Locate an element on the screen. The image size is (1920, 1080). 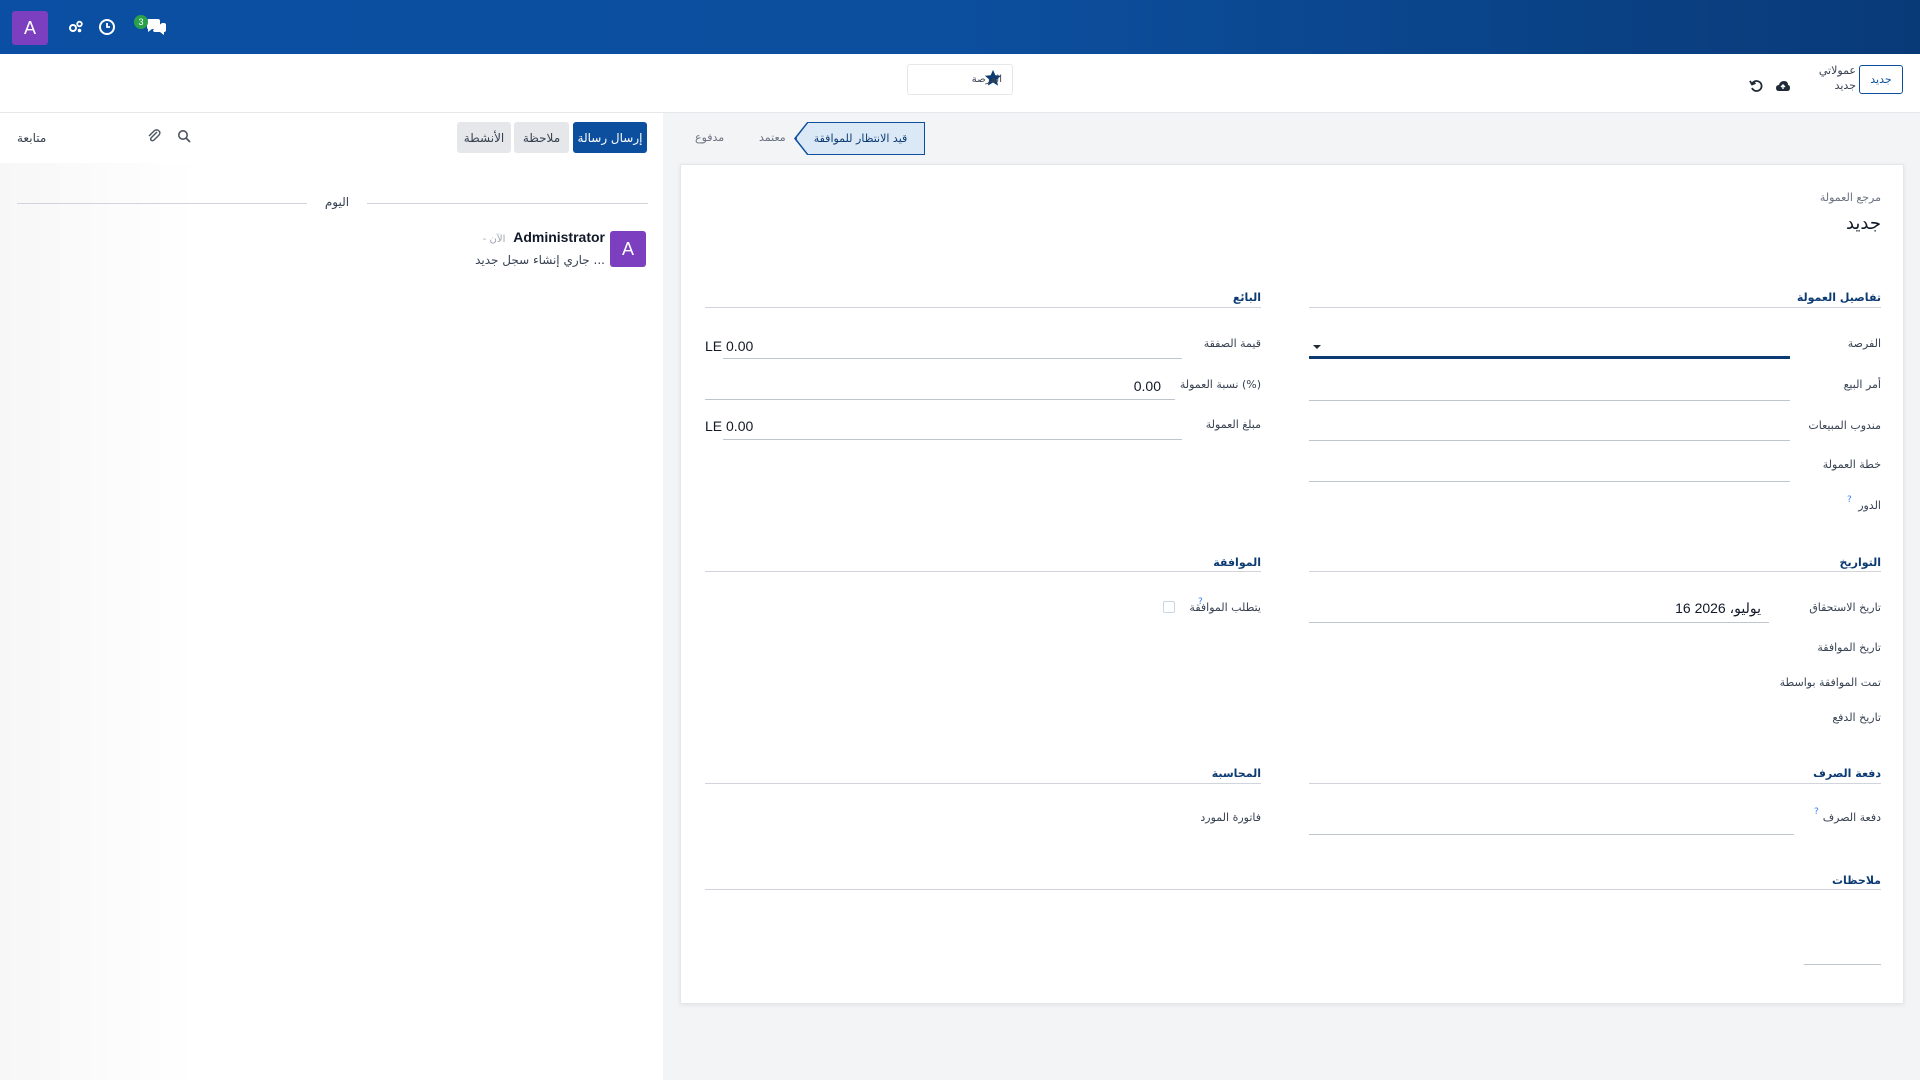
commission-plan-label: خطة العمولة is located at coordinates (1851, 464).